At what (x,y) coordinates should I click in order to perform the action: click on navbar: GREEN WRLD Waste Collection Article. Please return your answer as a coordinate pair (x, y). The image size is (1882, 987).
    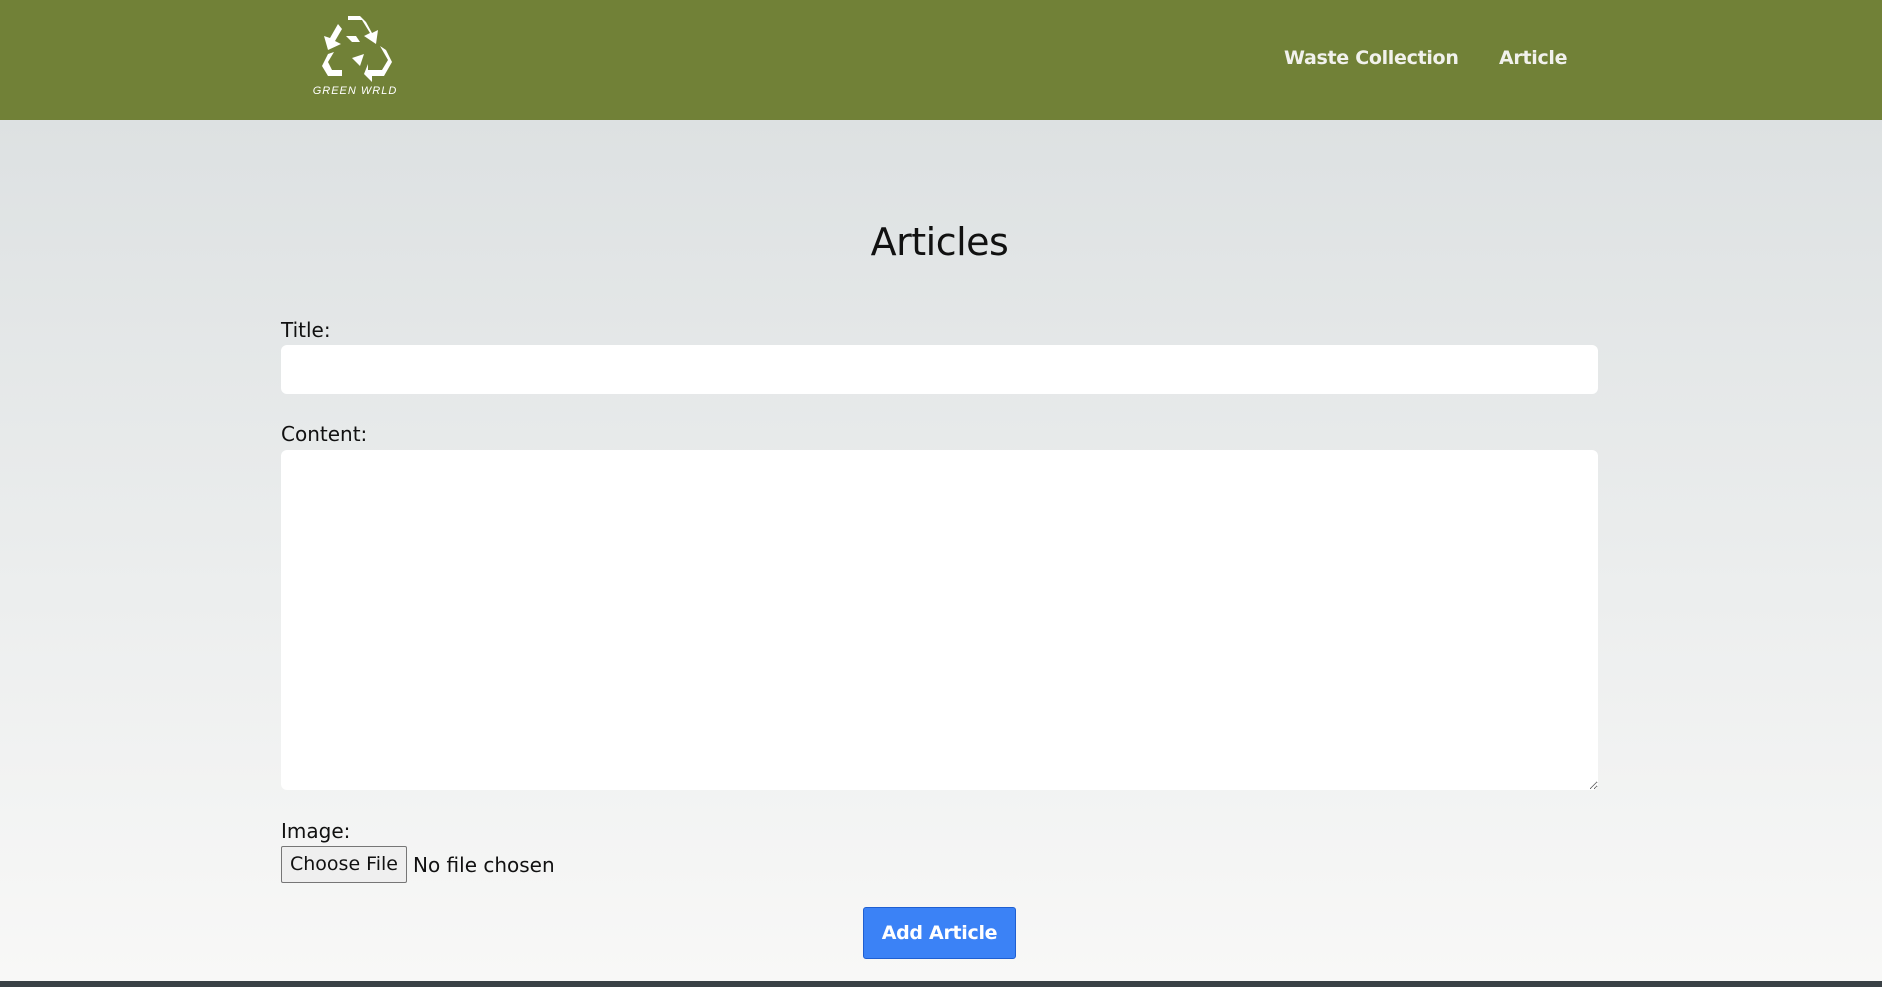
    Looking at the image, I should click on (941, 60).